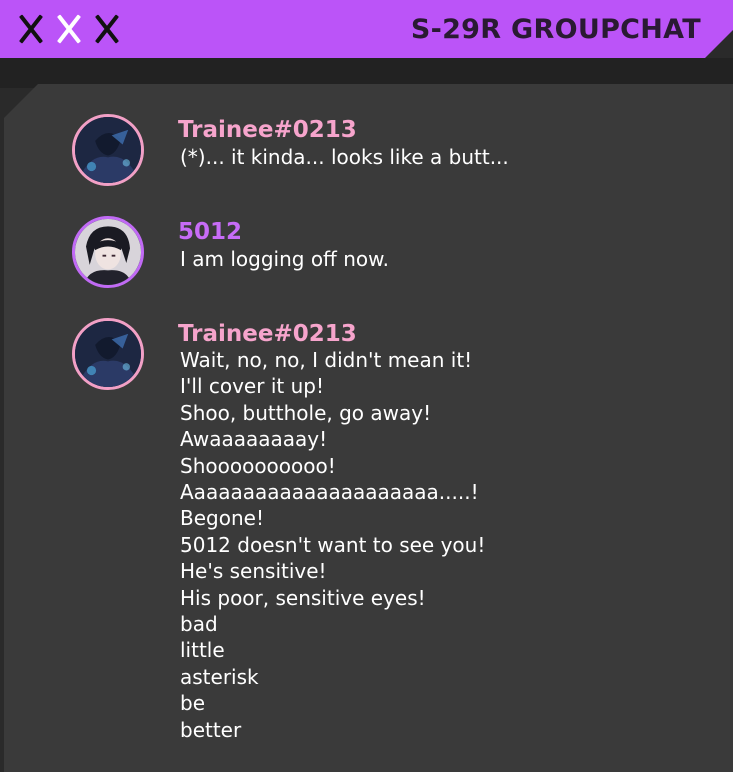  Describe the element at coordinates (211, 729) in the screenshot. I see `message-line: better` at that location.